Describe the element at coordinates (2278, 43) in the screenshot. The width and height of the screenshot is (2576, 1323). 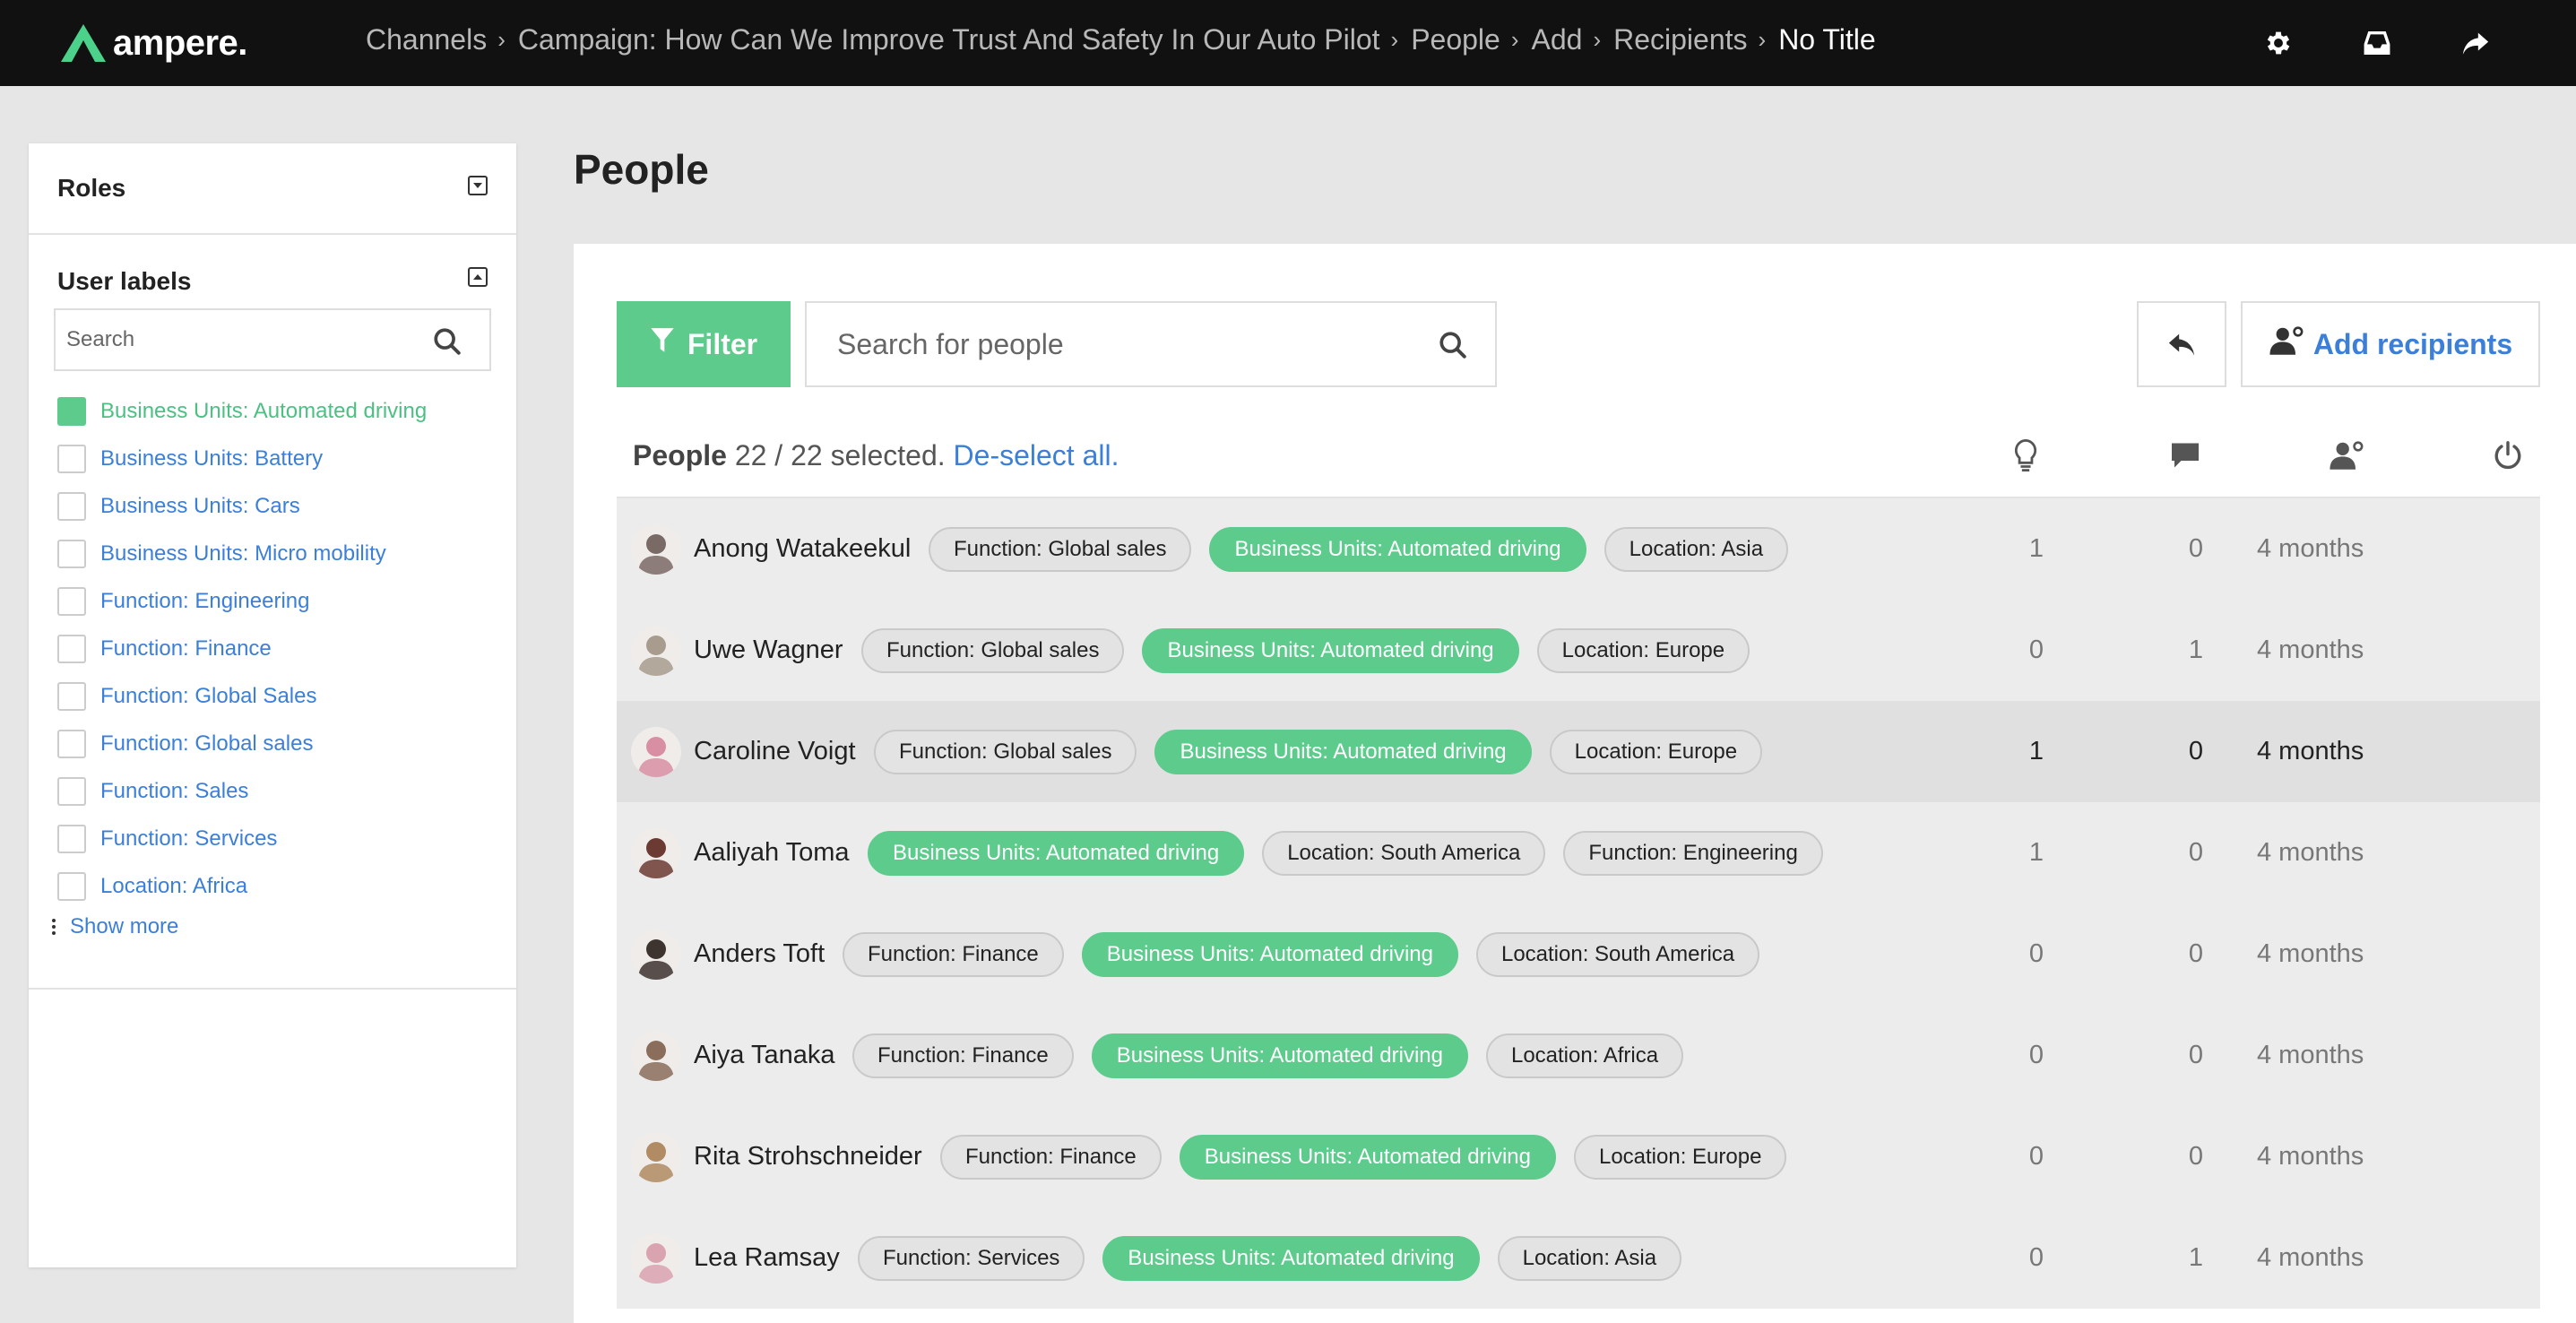
I see `gear-icon` at that location.